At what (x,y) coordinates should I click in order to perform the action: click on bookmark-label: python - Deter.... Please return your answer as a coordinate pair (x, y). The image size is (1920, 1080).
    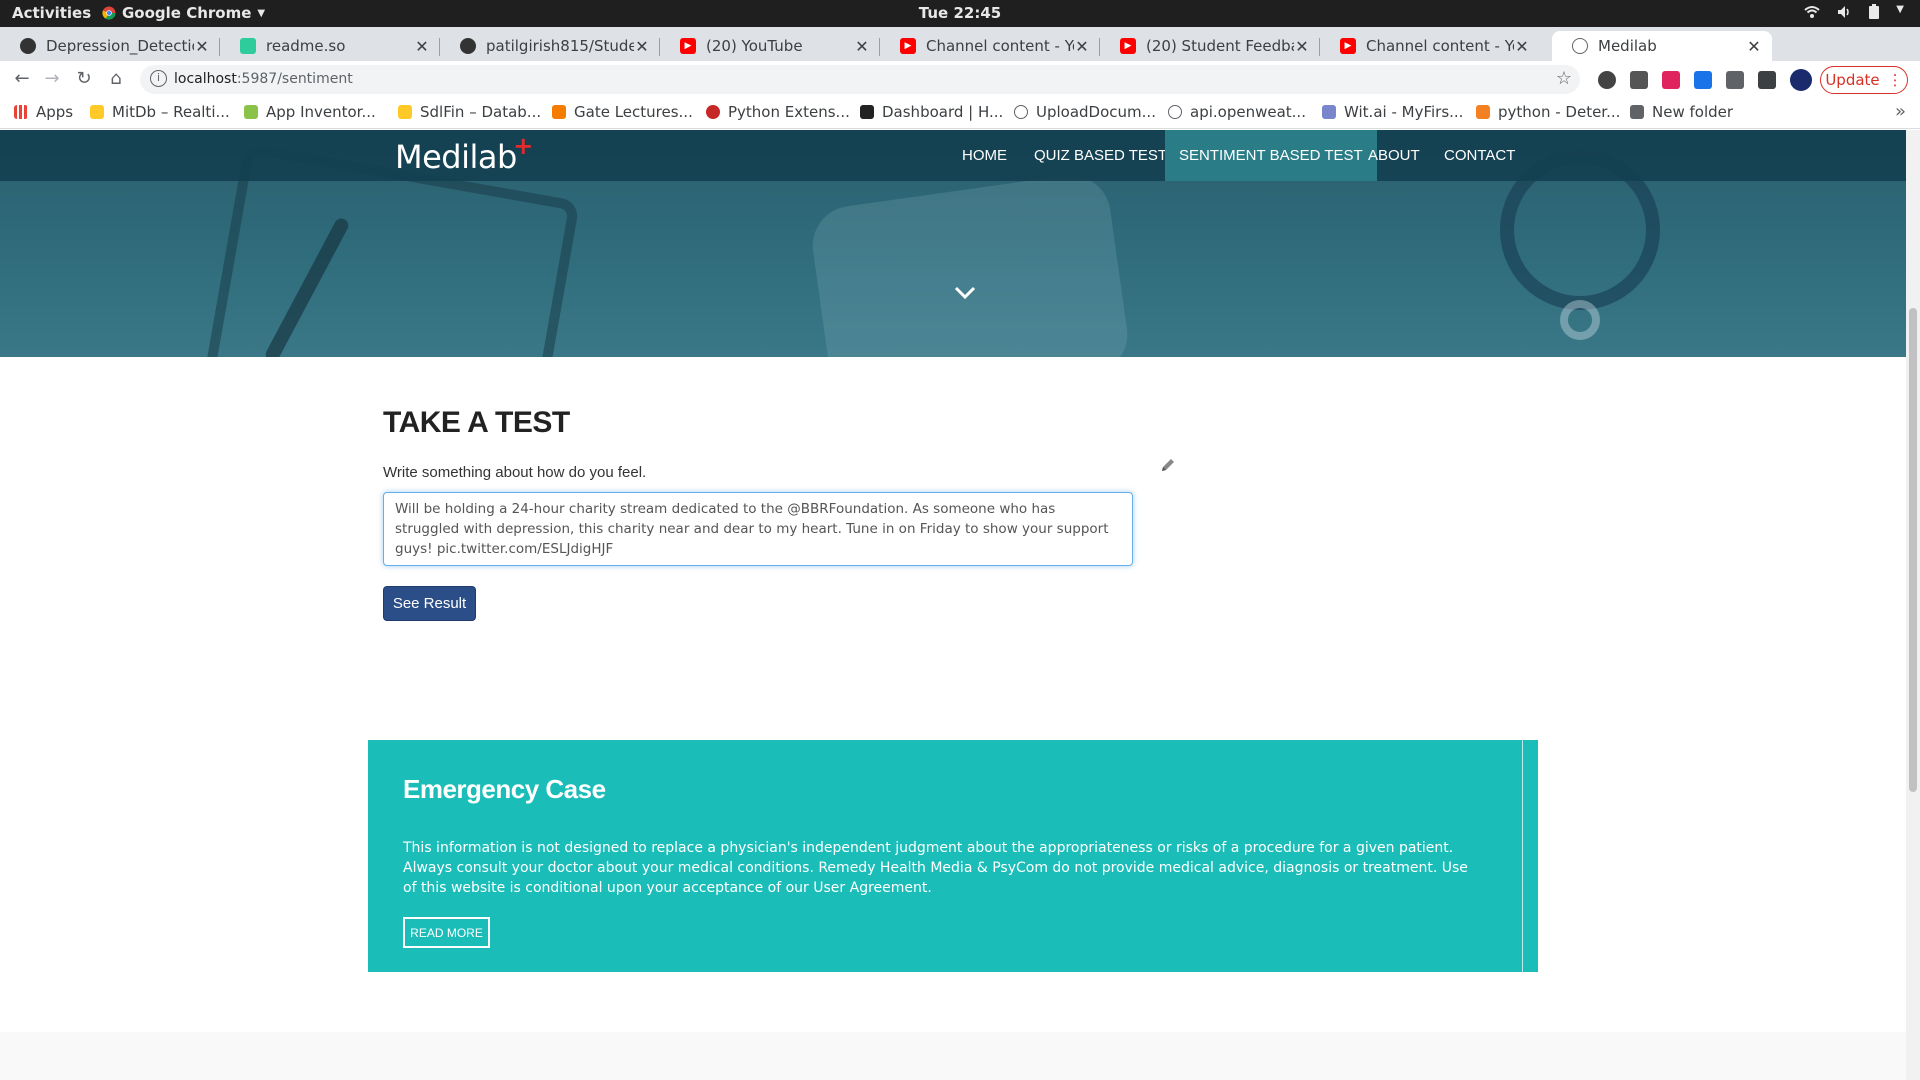
    Looking at the image, I should click on (1559, 112).